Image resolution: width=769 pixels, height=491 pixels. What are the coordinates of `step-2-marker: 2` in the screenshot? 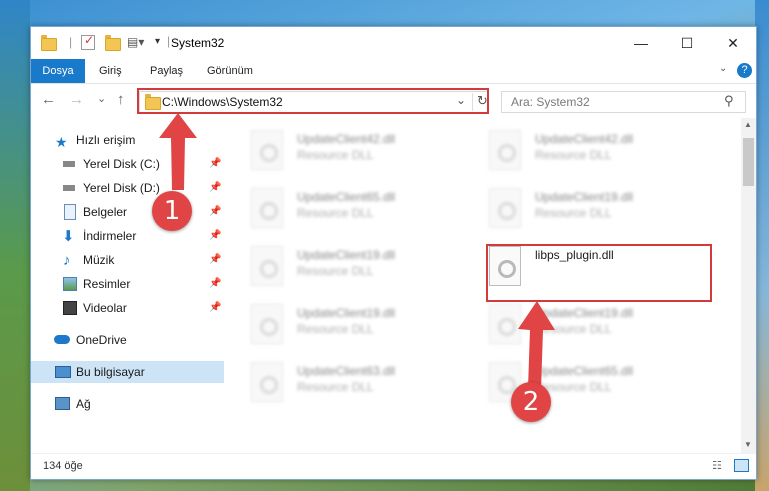 It's located at (531, 402).